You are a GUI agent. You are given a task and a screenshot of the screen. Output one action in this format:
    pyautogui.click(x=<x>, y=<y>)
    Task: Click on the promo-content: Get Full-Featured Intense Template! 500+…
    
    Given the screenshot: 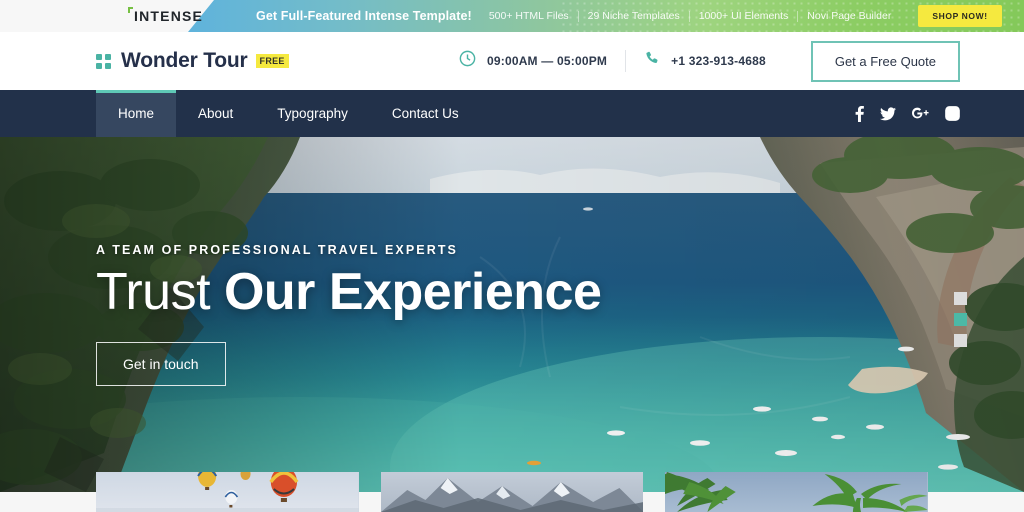 What is the action you would take?
    pyautogui.click(x=640, y=16)
    